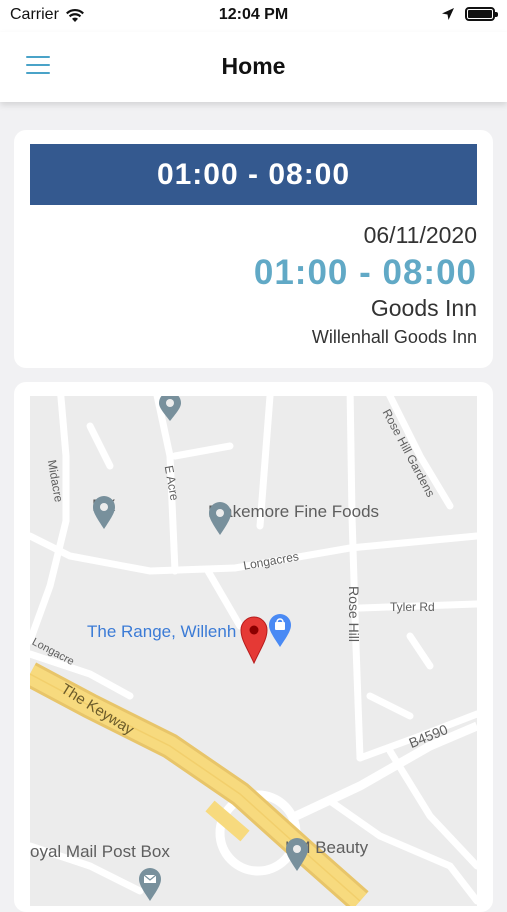 This screenshot has height=912, width=507. I want to click on shift-time: 01:00 - 08:00, so click(365, 272).